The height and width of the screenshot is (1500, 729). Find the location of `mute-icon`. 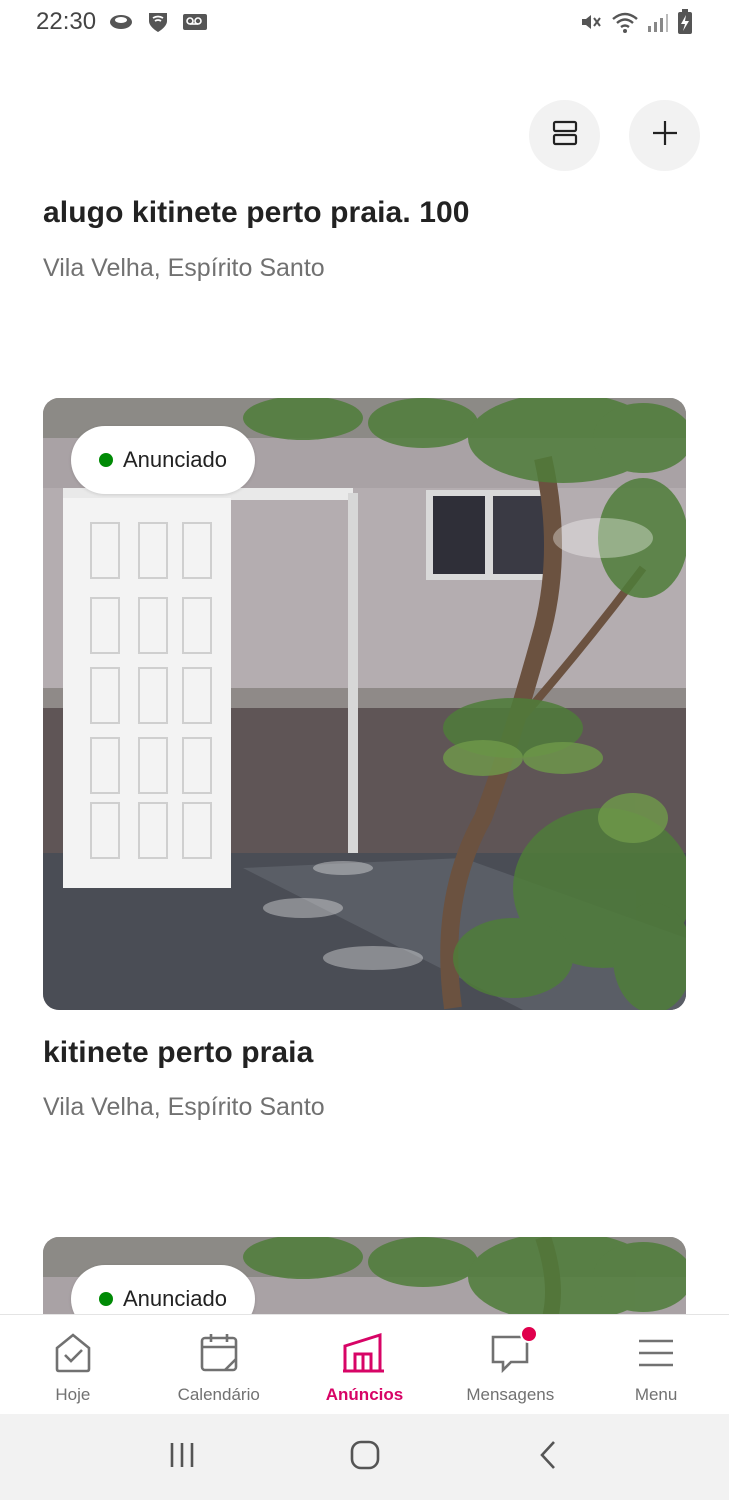

mute-icon is located at coordinates (591, 22).